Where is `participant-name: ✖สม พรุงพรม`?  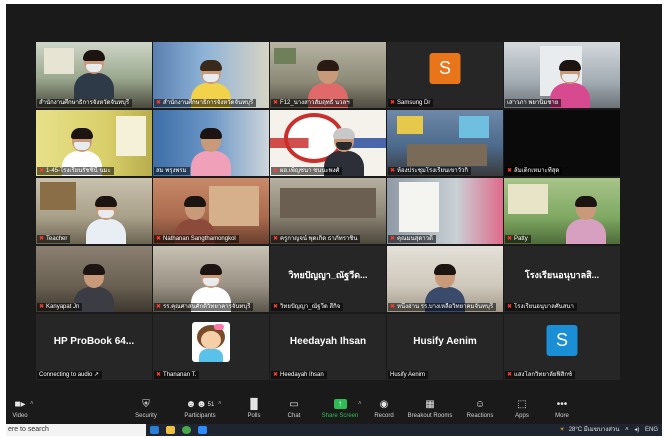 participant-name: ✖สม พรุงพรม is located at coordinates (172, 171).